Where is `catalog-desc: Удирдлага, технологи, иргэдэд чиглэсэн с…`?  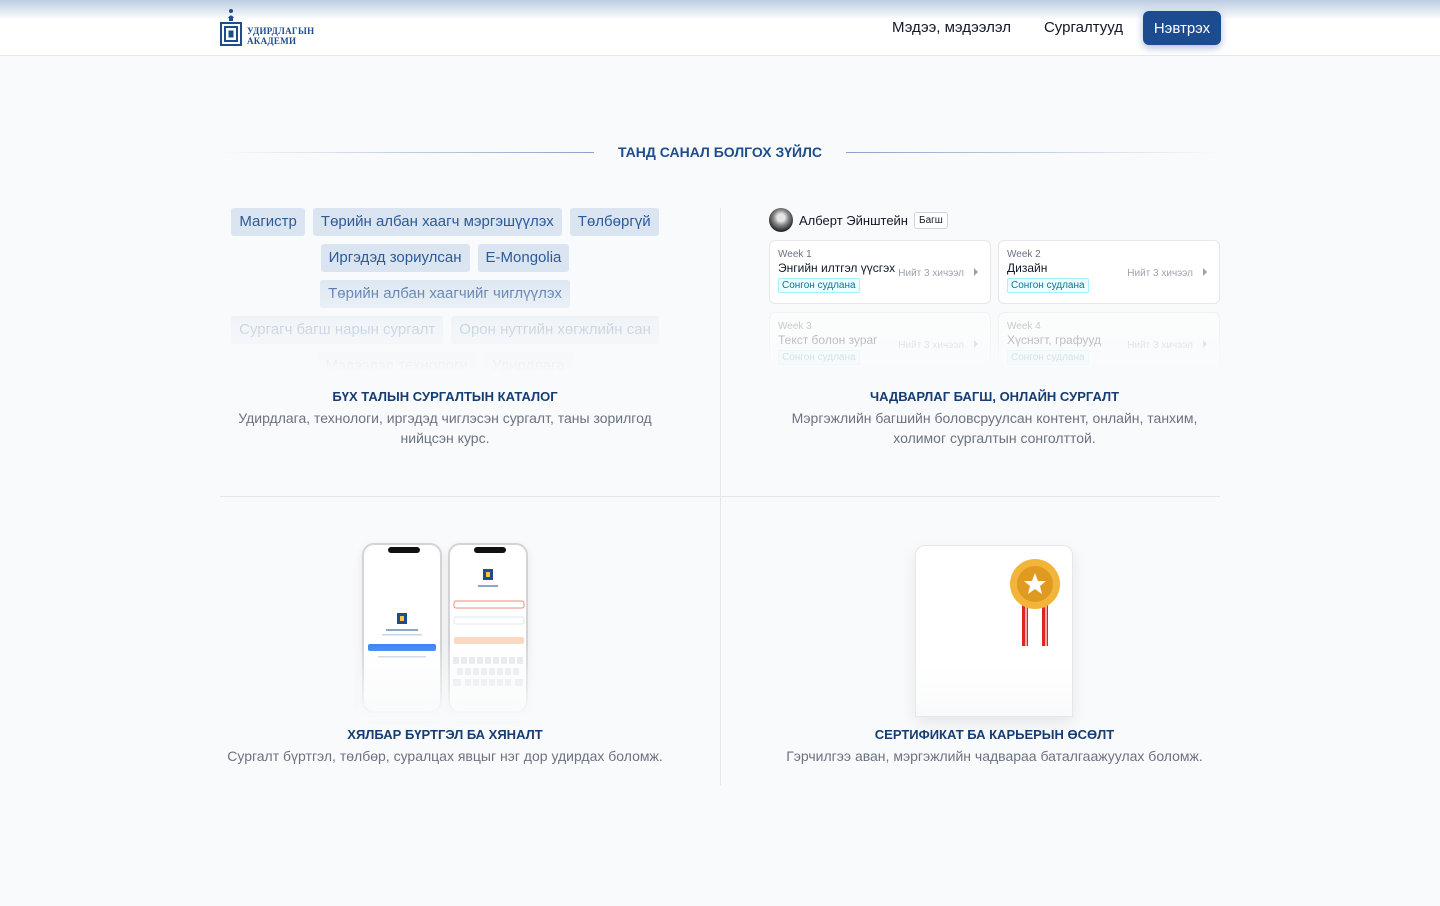 catalog-desc: Удирдлага, технологи, иргэдэд чиглэсэн с… is located at coordinates (445, 428).